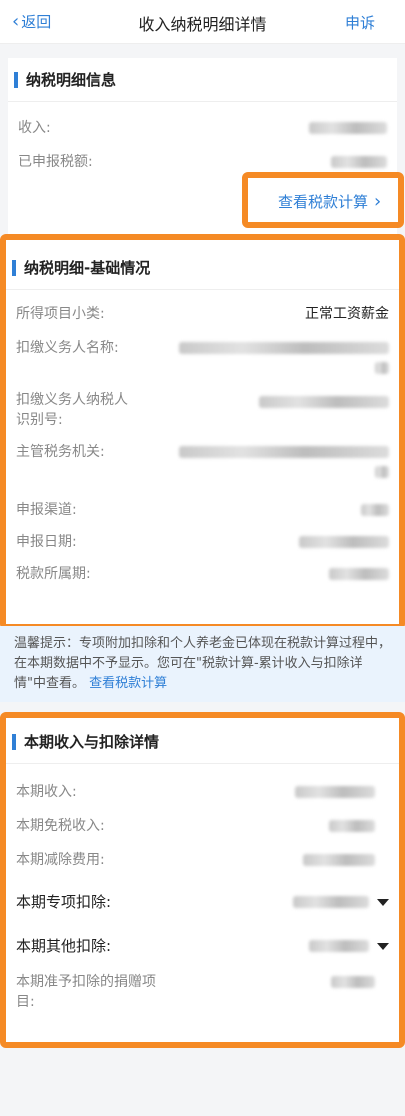 The width and height of the screenshot is (405, 1116). Describe the element at coordinates (202, 268) in the screenshot. I see `section-header: 纳税明细-基础情况` at that location.